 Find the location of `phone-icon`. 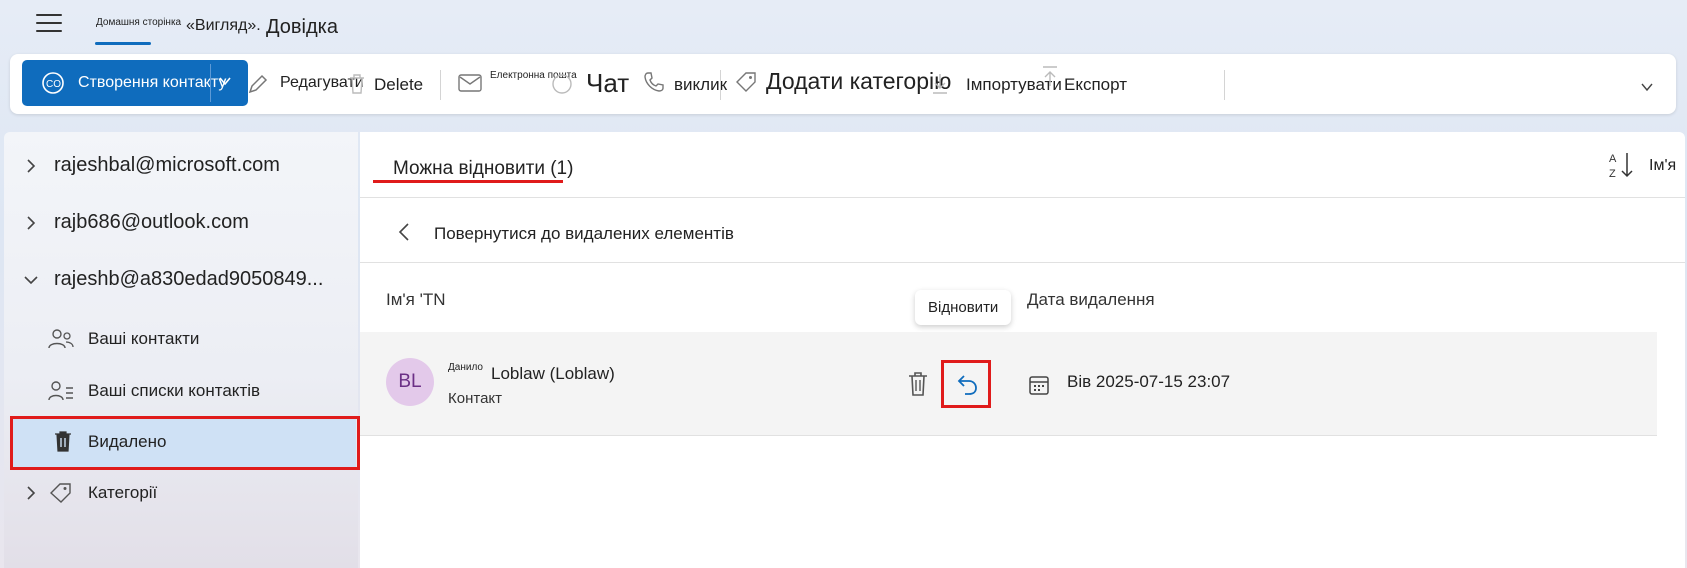

phone-icon is located at coordinates (654, 82).